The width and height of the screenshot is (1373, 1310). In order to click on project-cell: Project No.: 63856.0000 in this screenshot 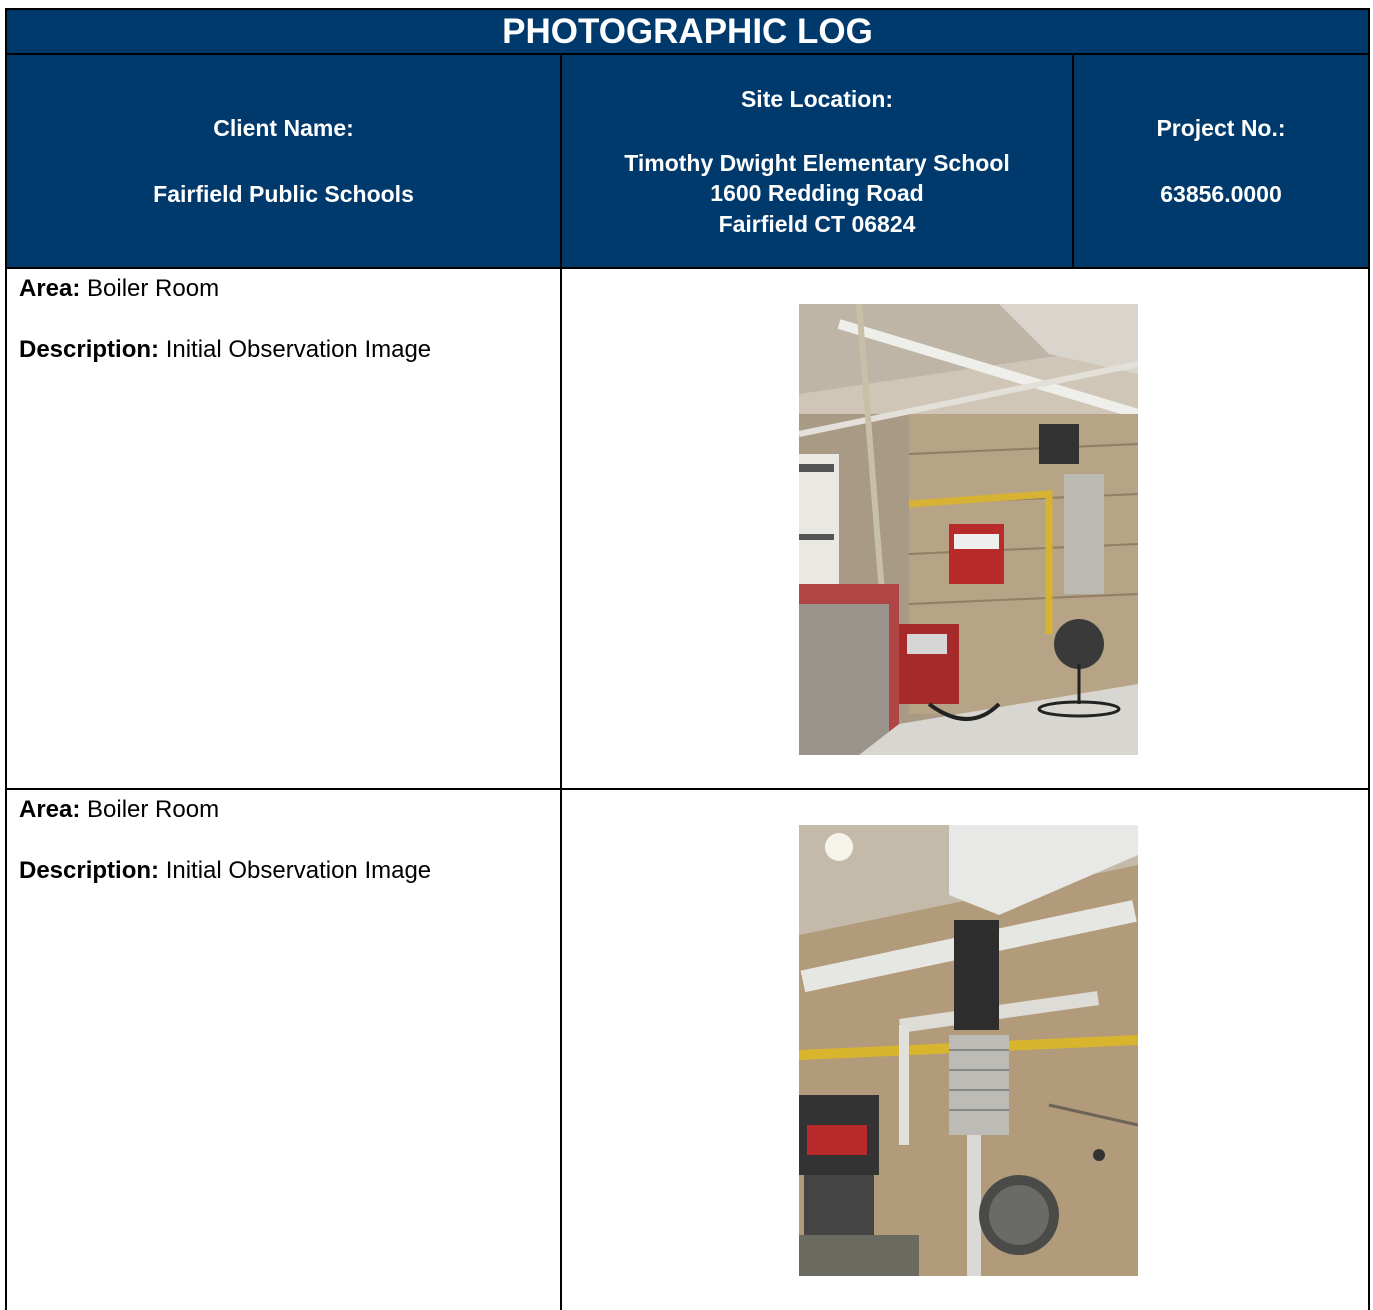, I will do `click(1221, 161)`.